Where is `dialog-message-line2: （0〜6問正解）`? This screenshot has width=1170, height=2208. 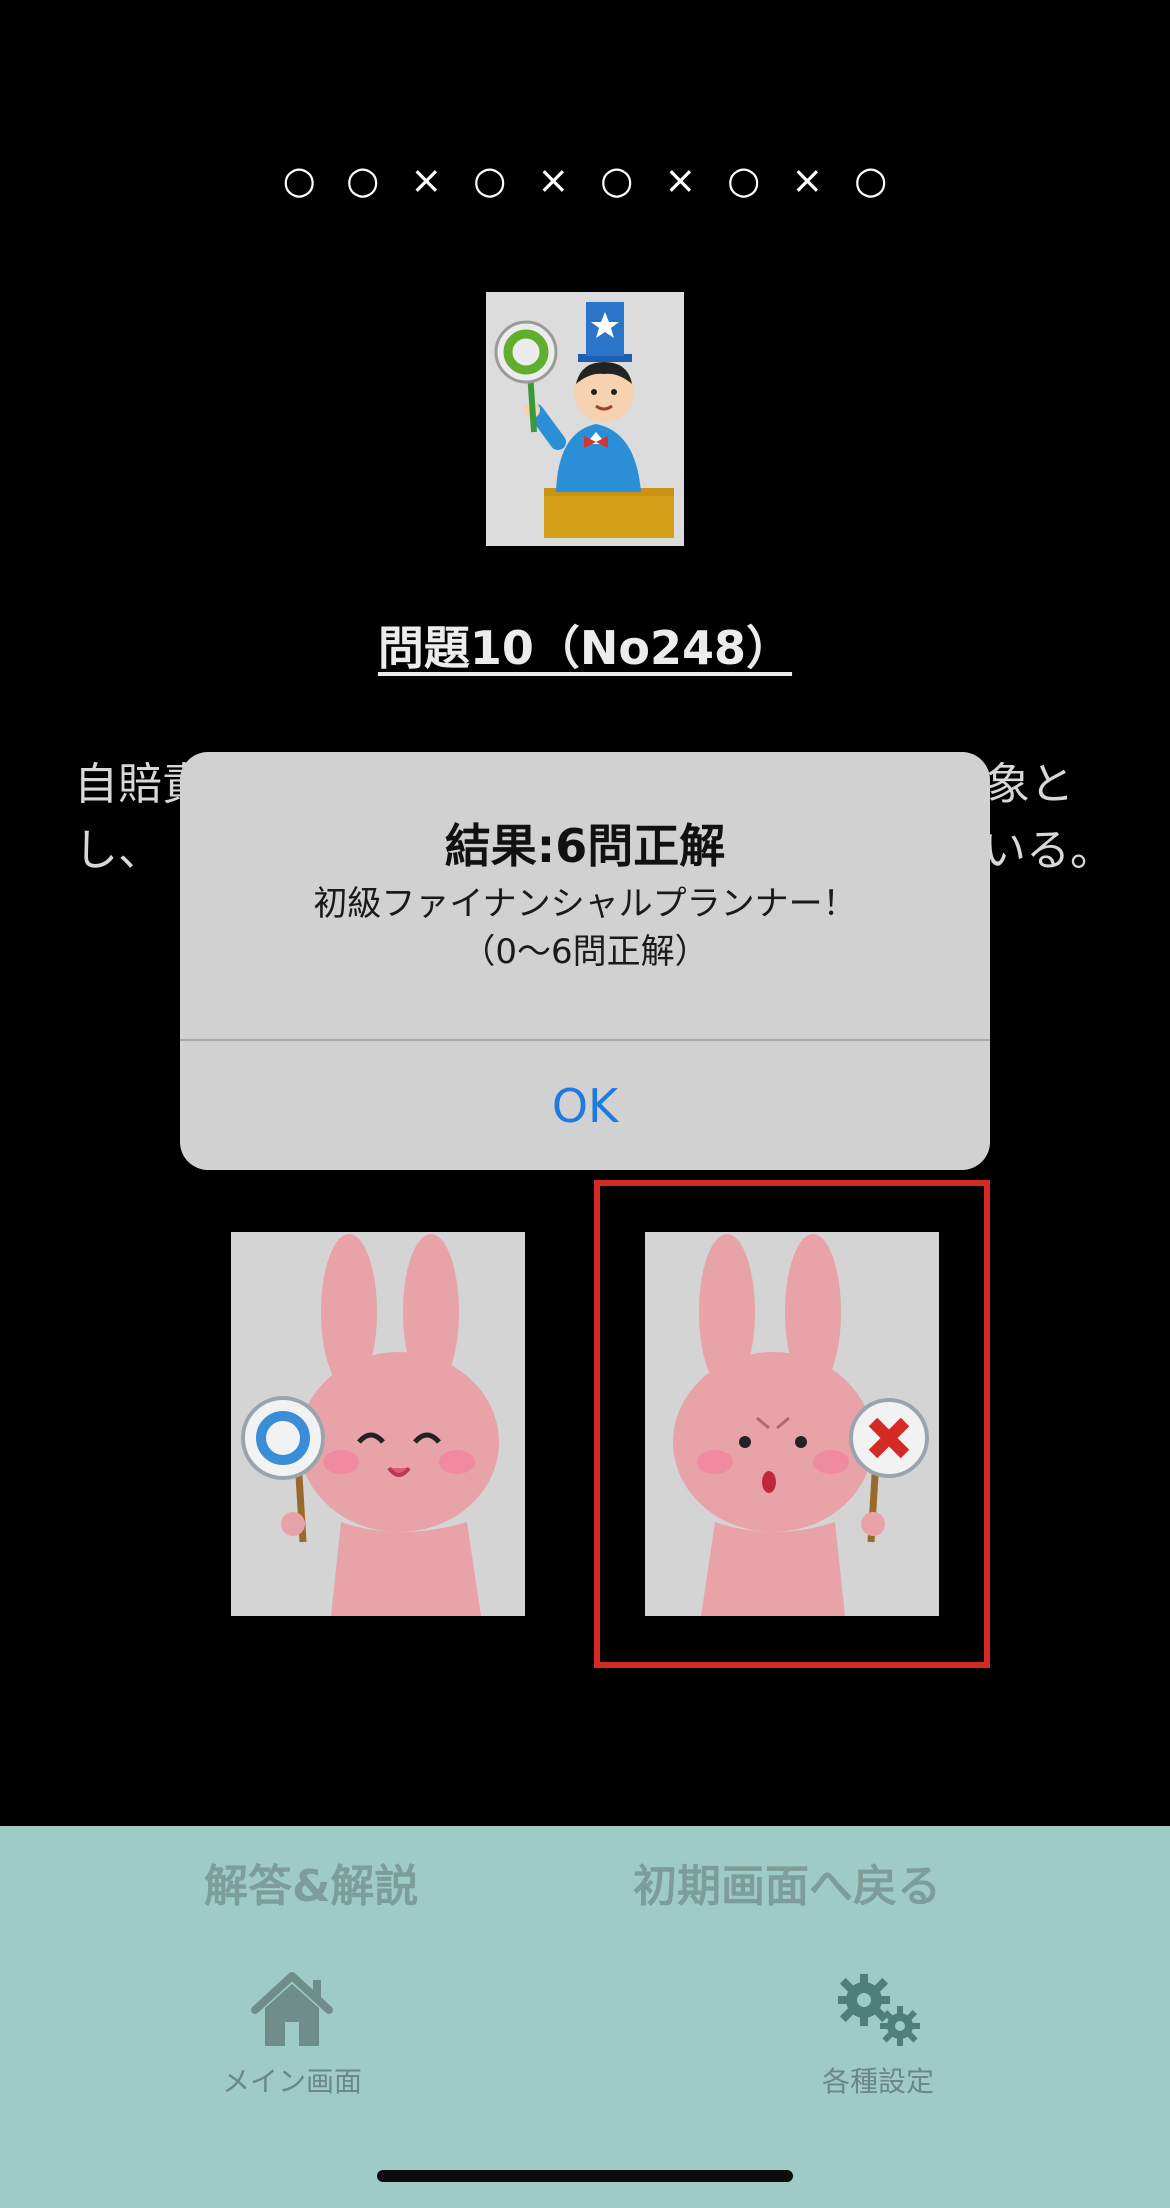 dialog-message-line2: （0〜6問正解） is located at coordinates (585, 952).